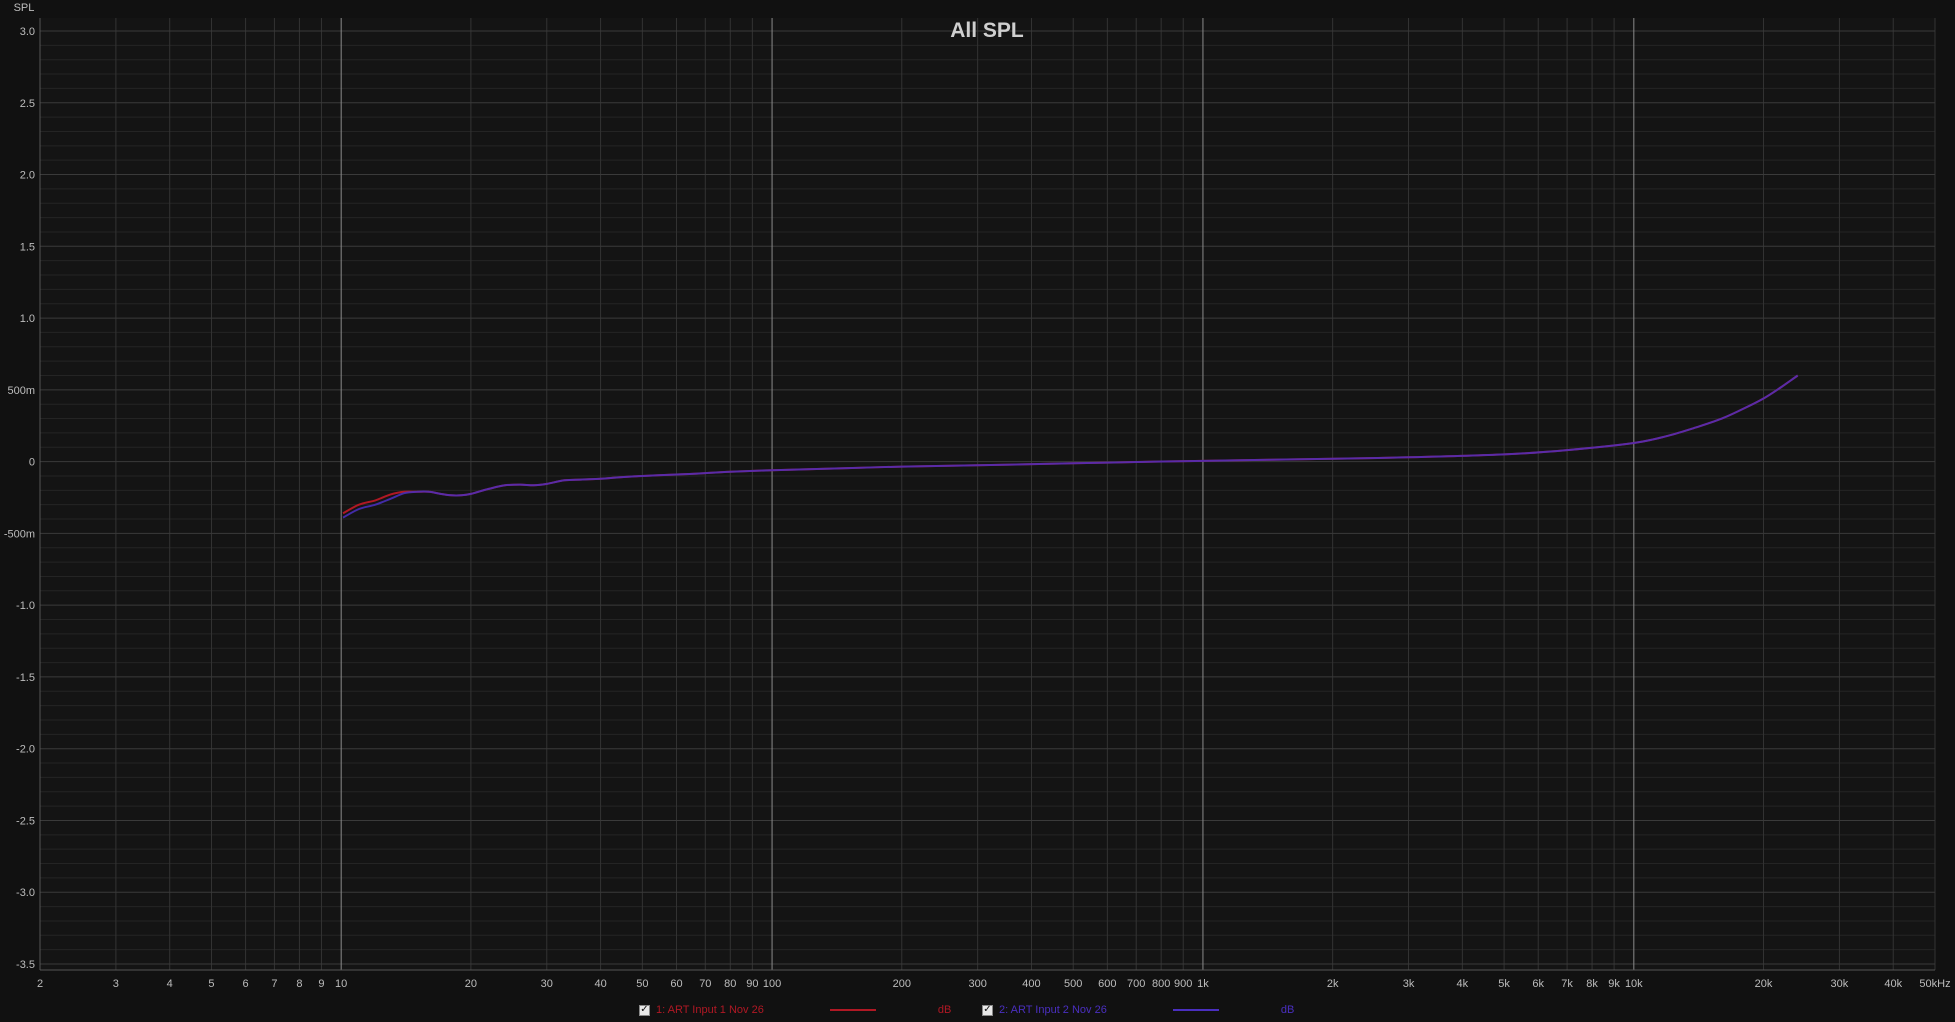 The height and width of the screenshot is (1022, 1955). What do you see at coordinates (1840, 984) in the screenshot?
I see `x-tick-label: 30k` at bounding box center [1840, 984].